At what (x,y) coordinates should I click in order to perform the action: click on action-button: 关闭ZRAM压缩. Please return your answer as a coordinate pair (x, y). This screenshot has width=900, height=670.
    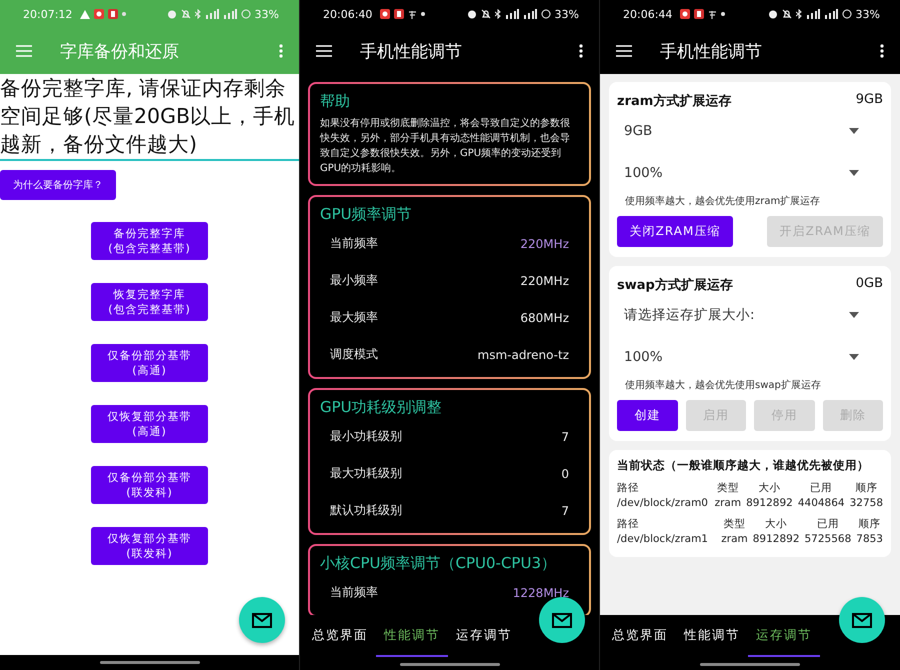
    Looking at the image, I should click on (675, 231).